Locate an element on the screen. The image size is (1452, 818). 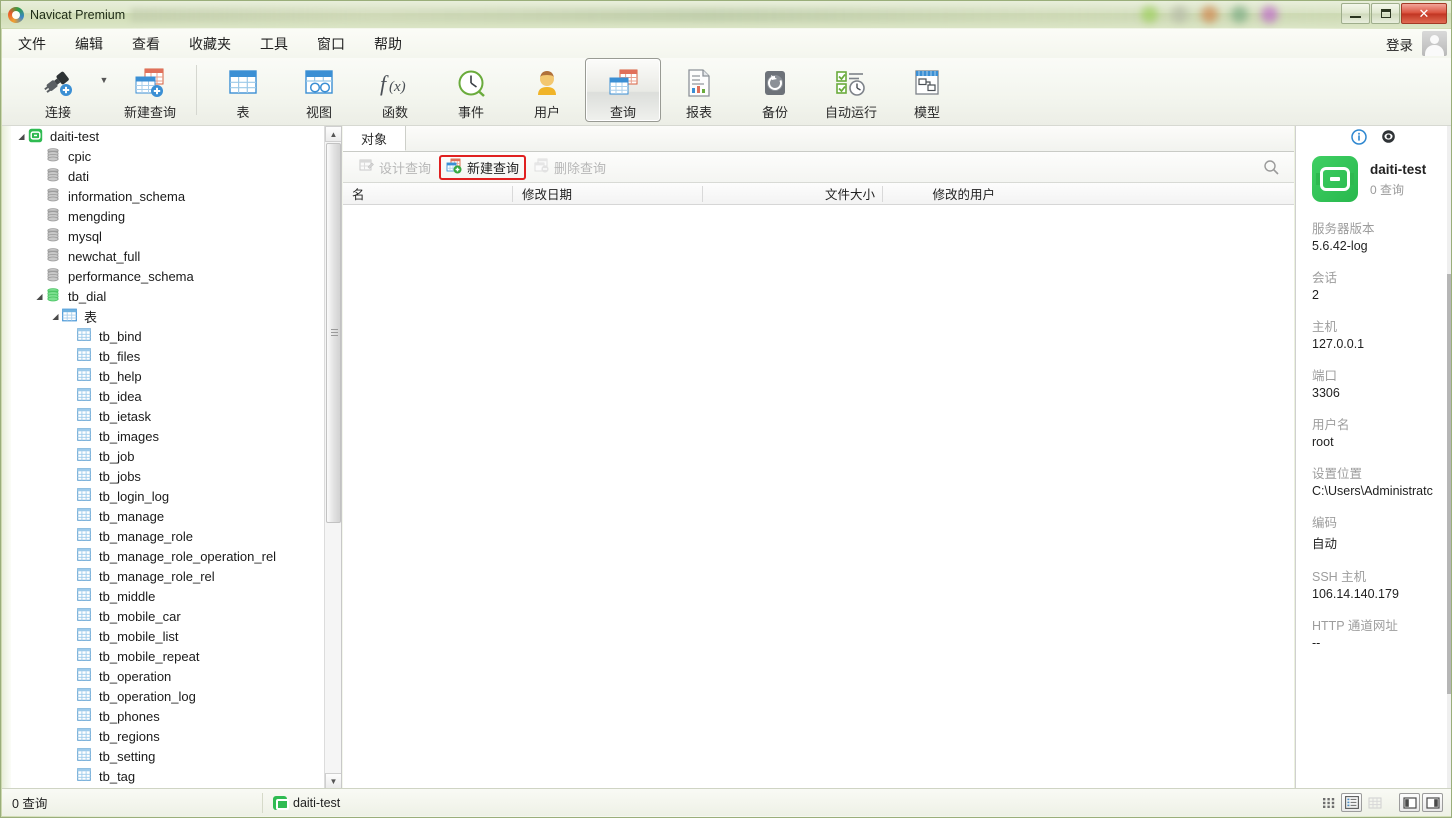
menu-help: 帮助 is located at coordinates (388, 44).